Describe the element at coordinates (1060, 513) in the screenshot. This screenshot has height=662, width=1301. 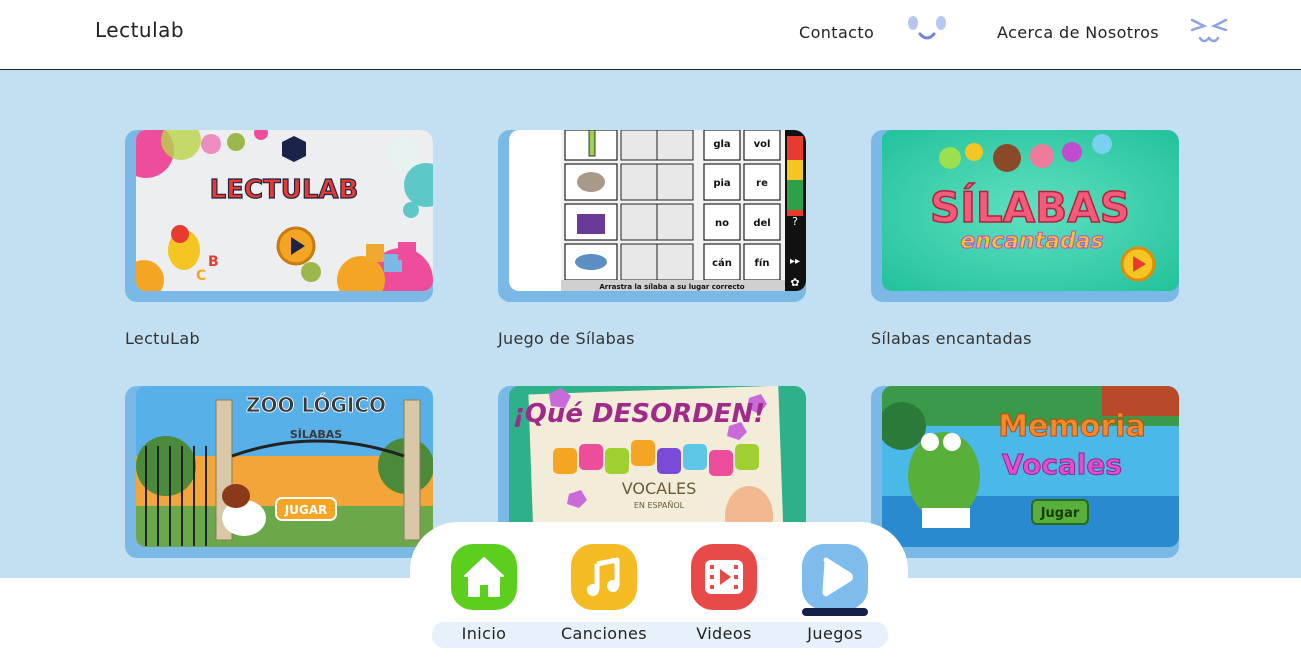
I see `svg-text: Jugar` at that location.